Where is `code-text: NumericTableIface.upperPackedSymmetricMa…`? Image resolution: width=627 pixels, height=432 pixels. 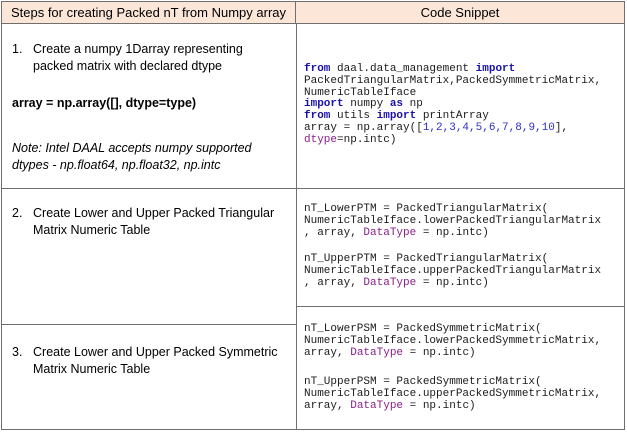
code-text: NumericTableIface.upperPackedSymmetricMa… is located at coordinates (453, 393).